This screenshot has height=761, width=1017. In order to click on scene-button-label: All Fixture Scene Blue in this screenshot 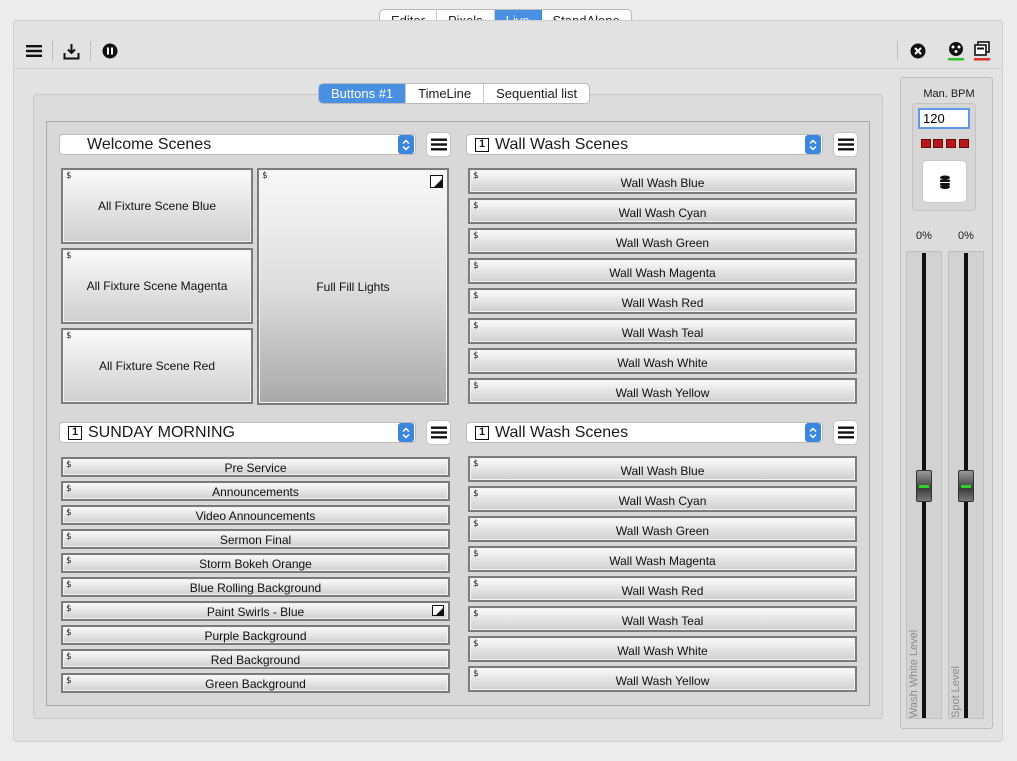, I will do `click(157, 206)`.